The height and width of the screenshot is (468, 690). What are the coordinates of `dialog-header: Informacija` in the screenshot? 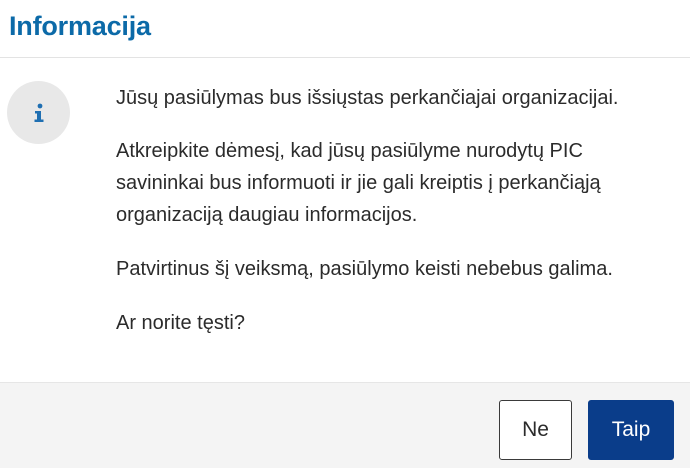 It's located at (345, 29).